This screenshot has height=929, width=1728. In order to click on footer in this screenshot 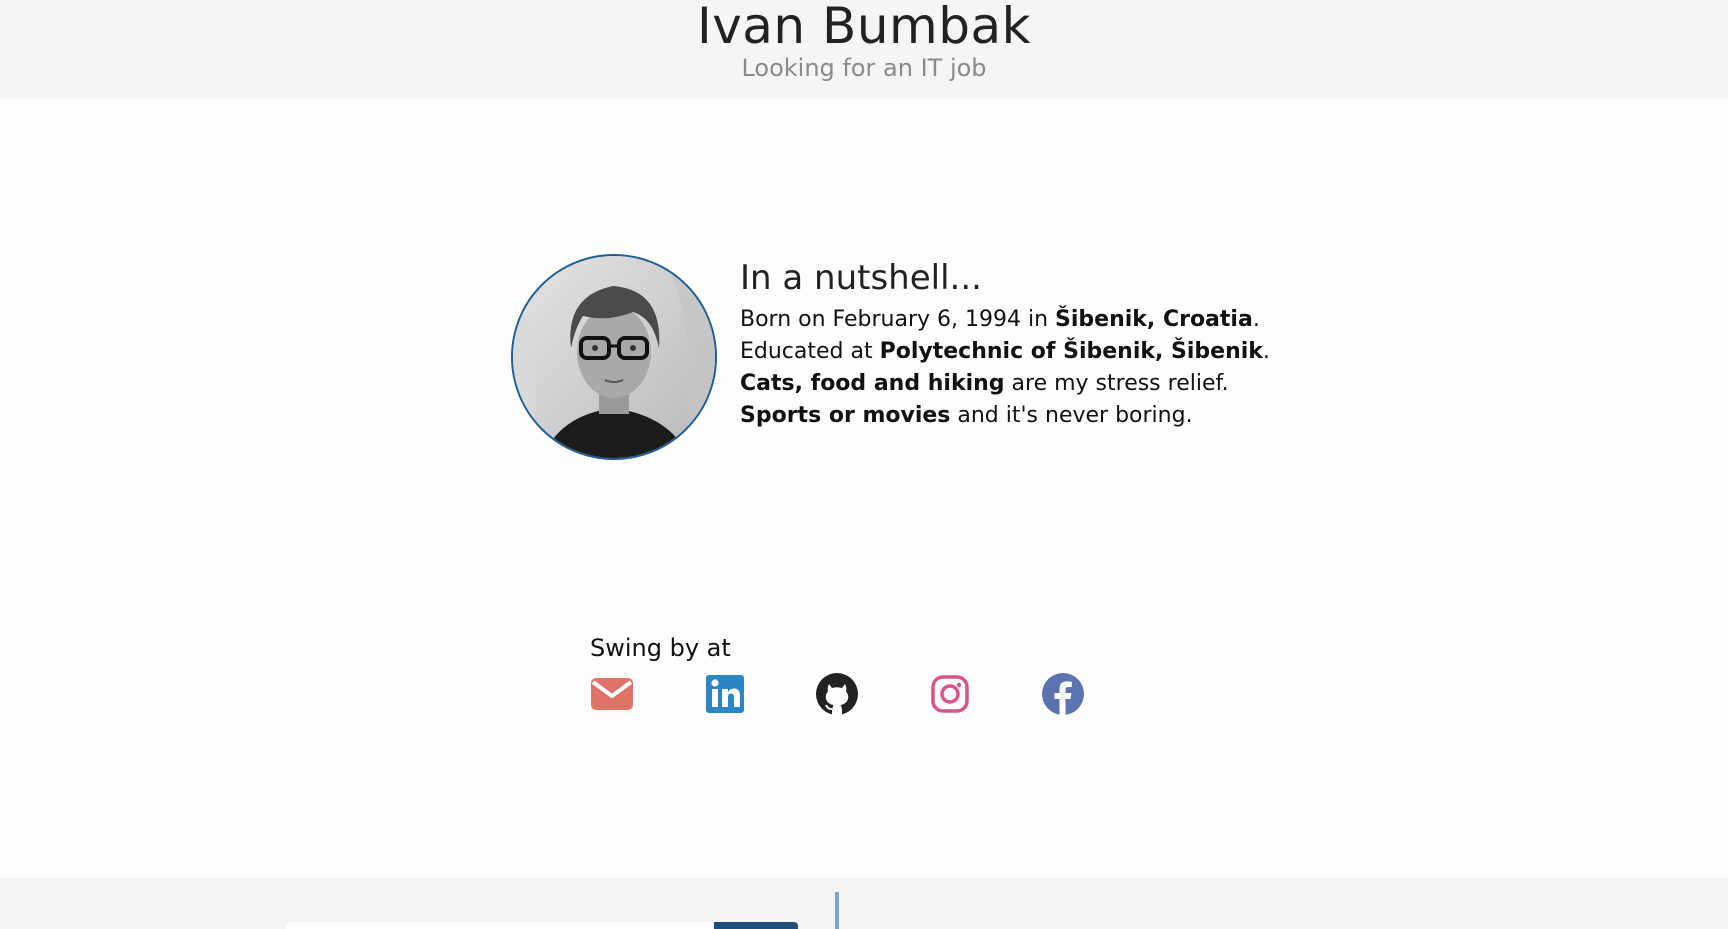, I will do `click(864, 903)`.